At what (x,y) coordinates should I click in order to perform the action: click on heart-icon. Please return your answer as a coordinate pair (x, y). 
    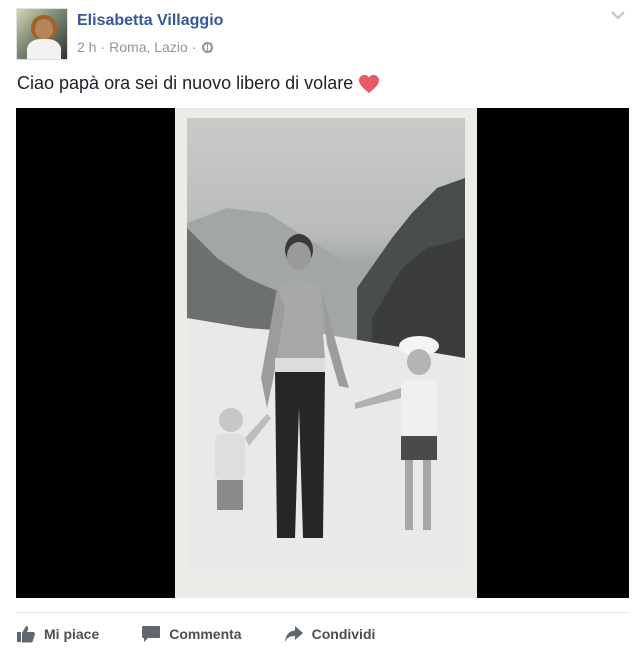
    Looking at the image, I should click on (369, 83).